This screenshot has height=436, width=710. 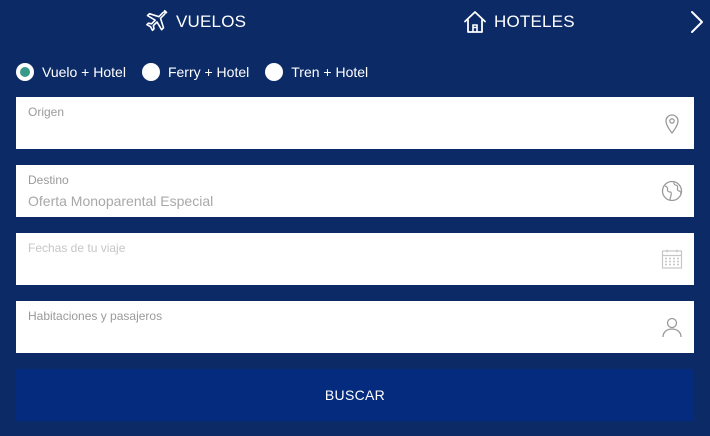 I want to click on rooms-passengers-label: Habitaciones y pasajeros, so click(x=95, y=316).